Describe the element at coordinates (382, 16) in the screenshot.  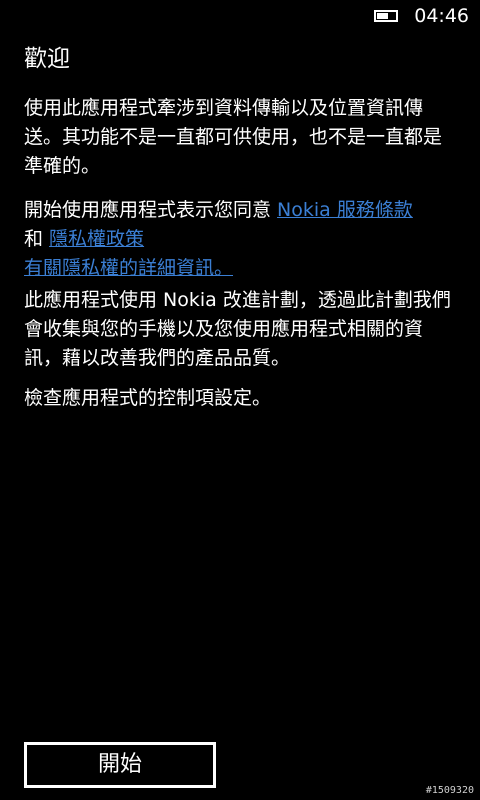
I see `battery-level-fill` at that location.